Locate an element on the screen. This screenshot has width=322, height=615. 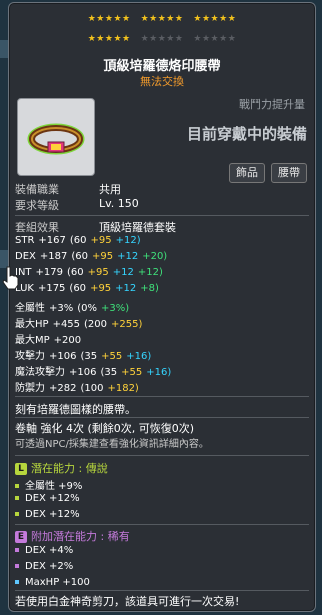
stat-total: +167 is located at coordinates (52, 240).